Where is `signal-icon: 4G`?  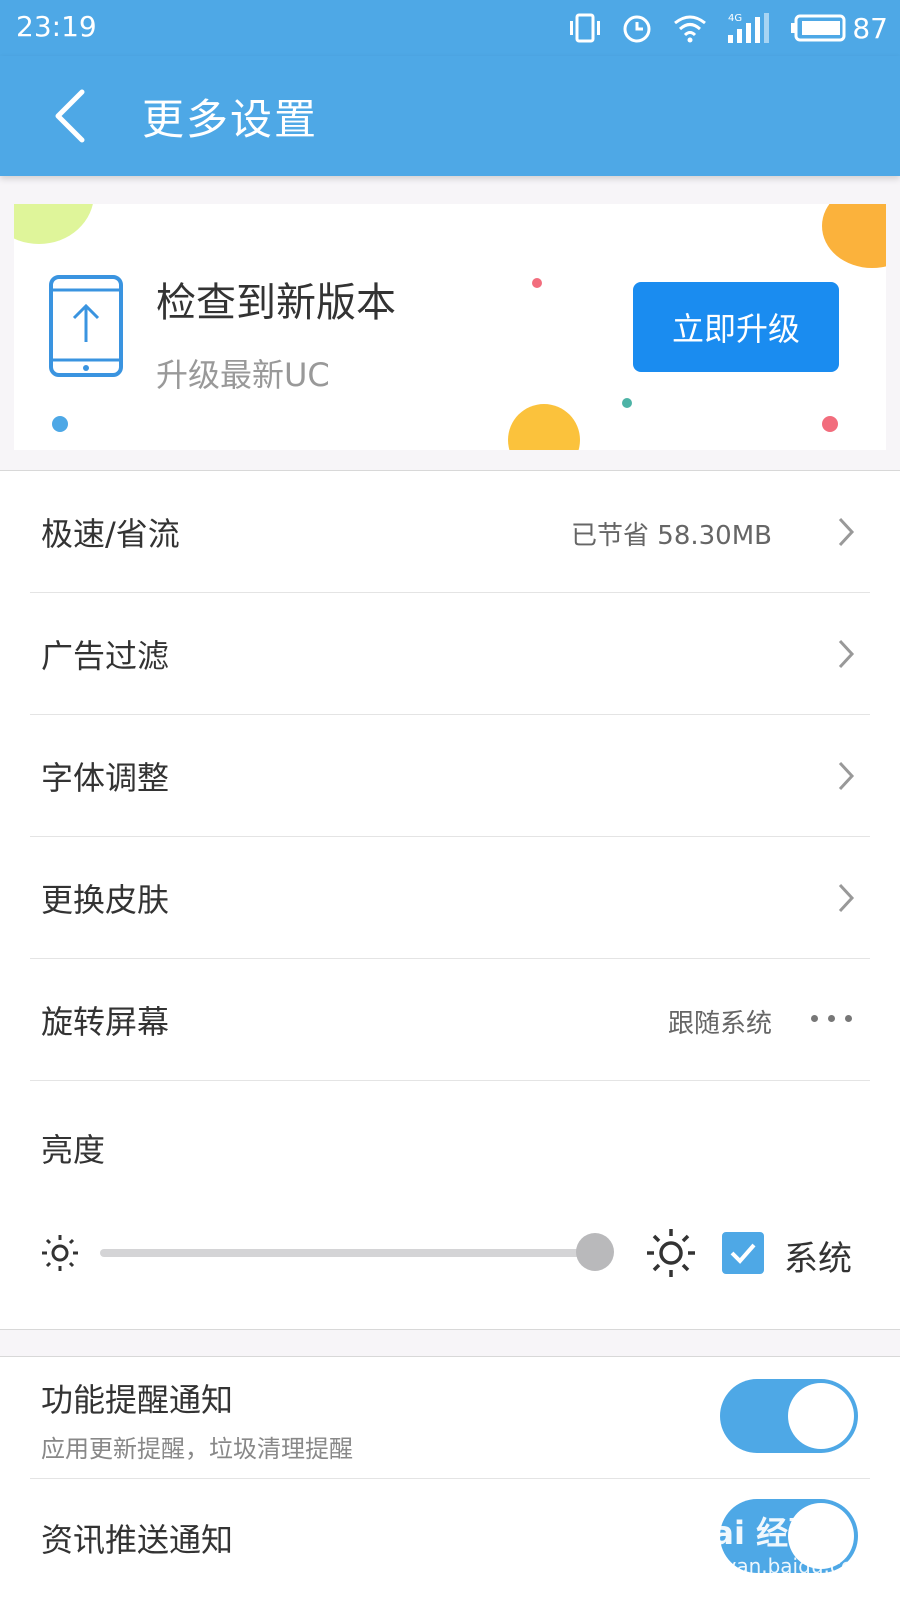 signal-icon: 4G is located at coordinates (749, 28).